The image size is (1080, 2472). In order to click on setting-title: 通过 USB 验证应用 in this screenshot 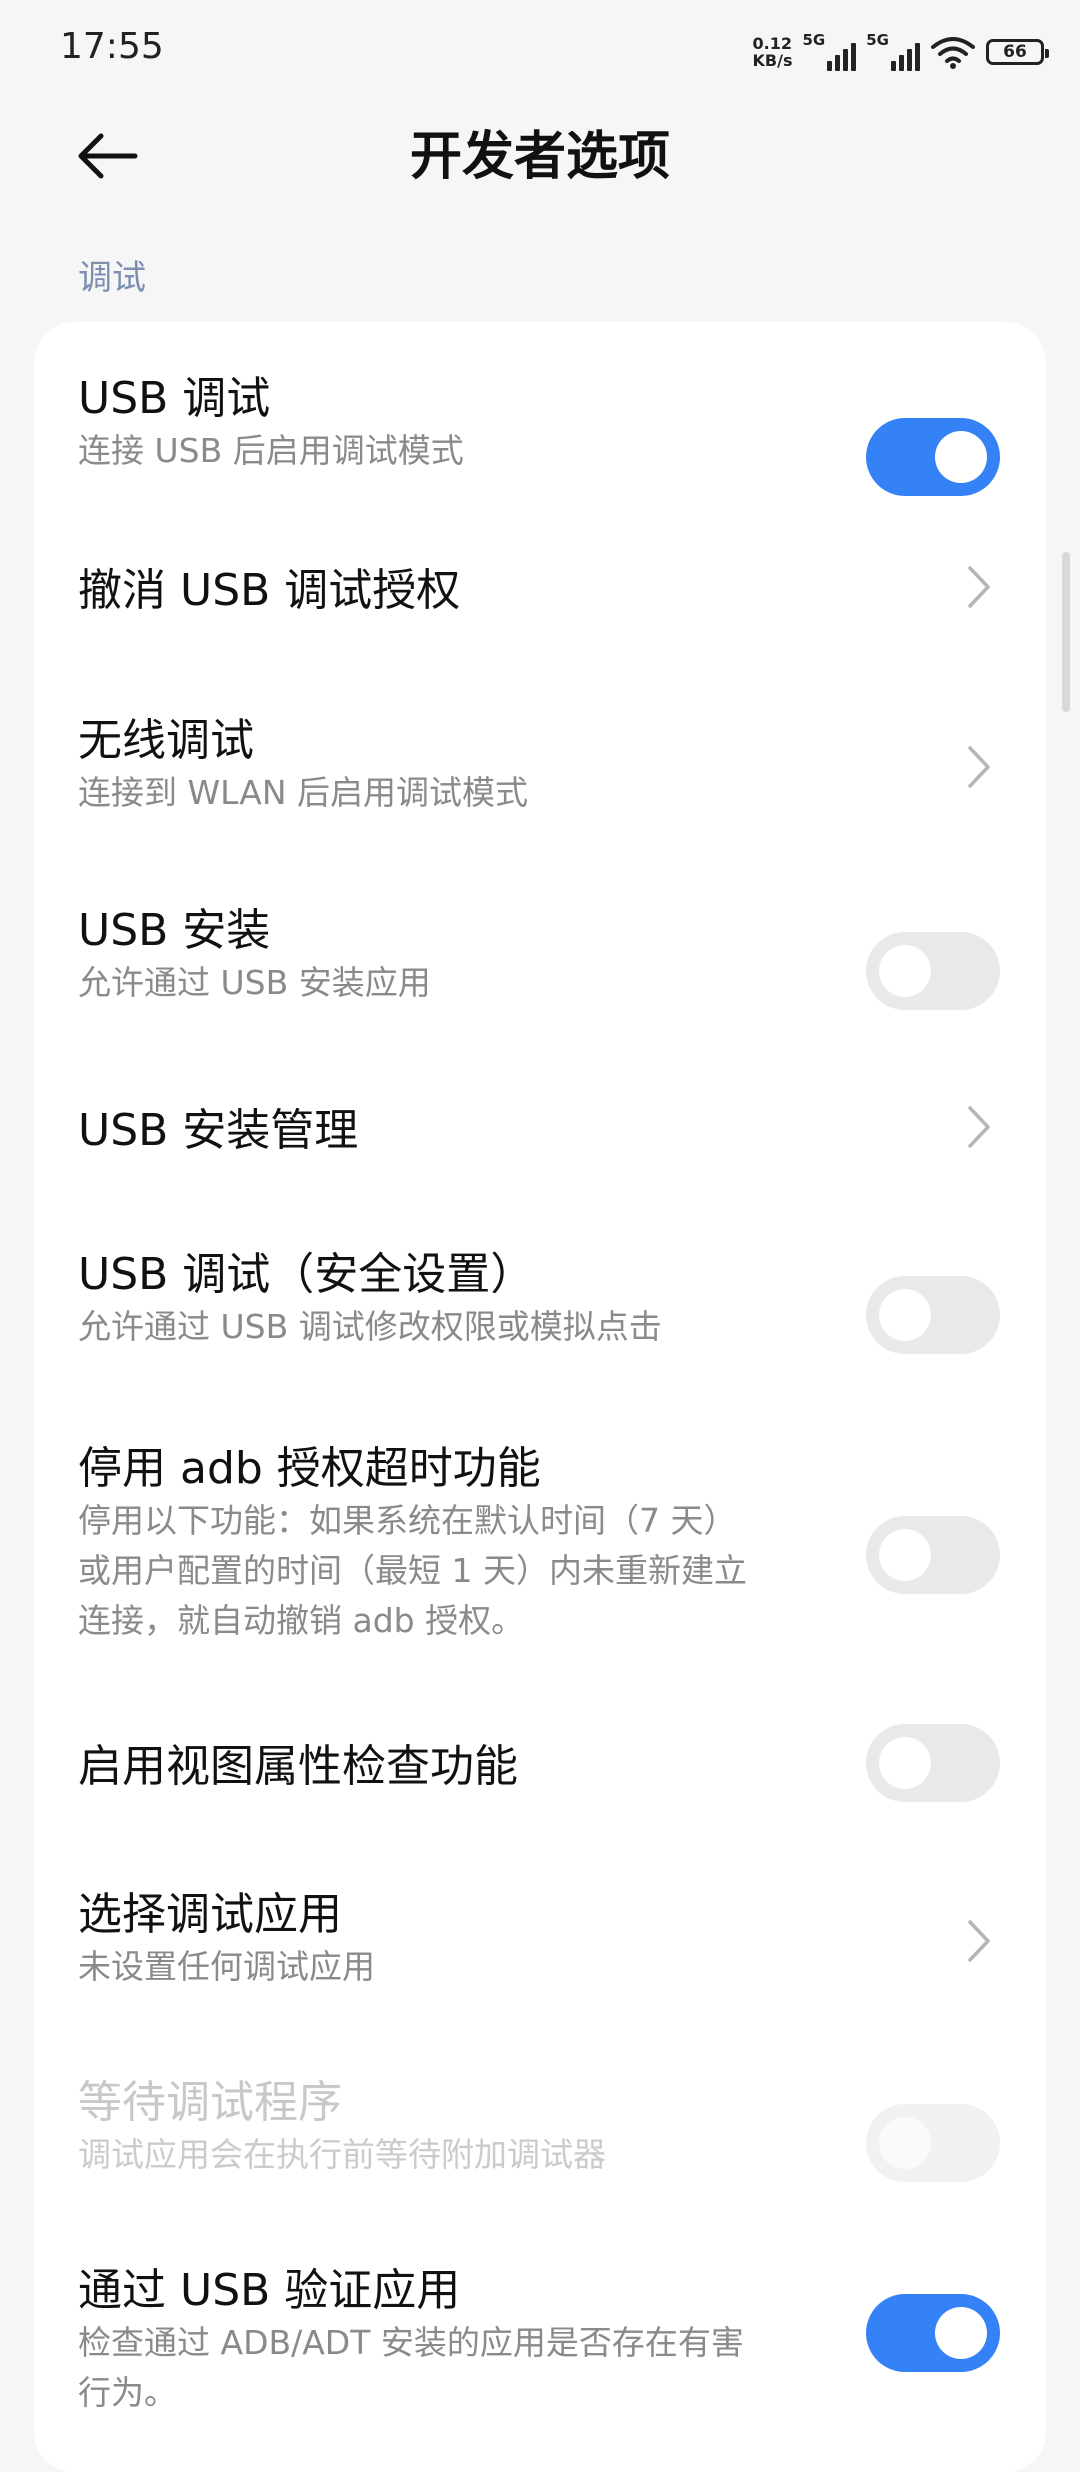, I will do `click(269, 2290)`.